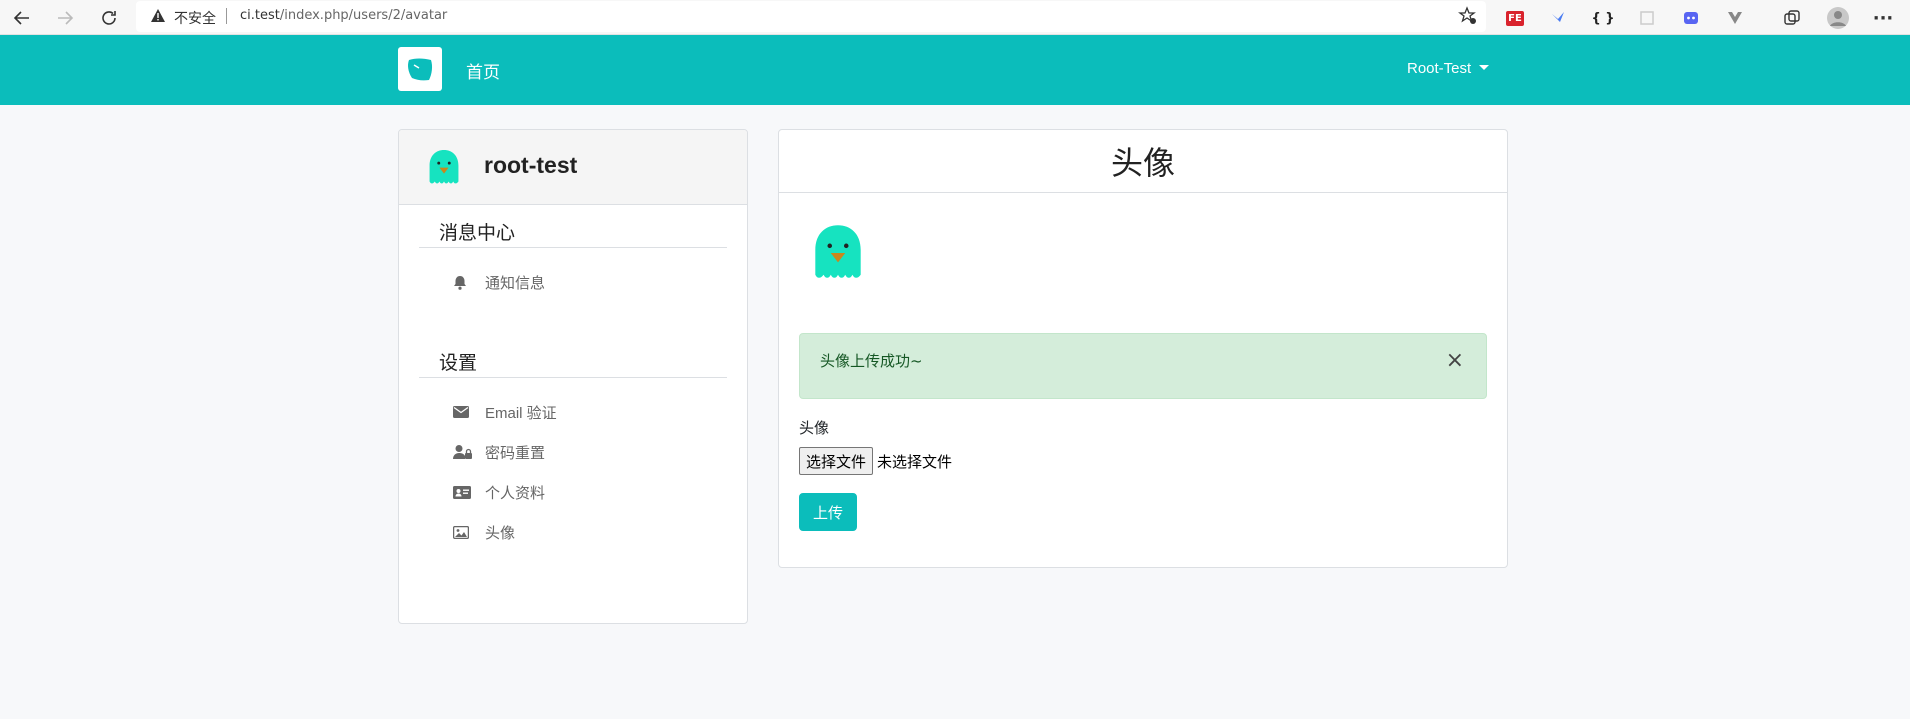  I want to click on sidebar-header: root-test, so click(573, 167).